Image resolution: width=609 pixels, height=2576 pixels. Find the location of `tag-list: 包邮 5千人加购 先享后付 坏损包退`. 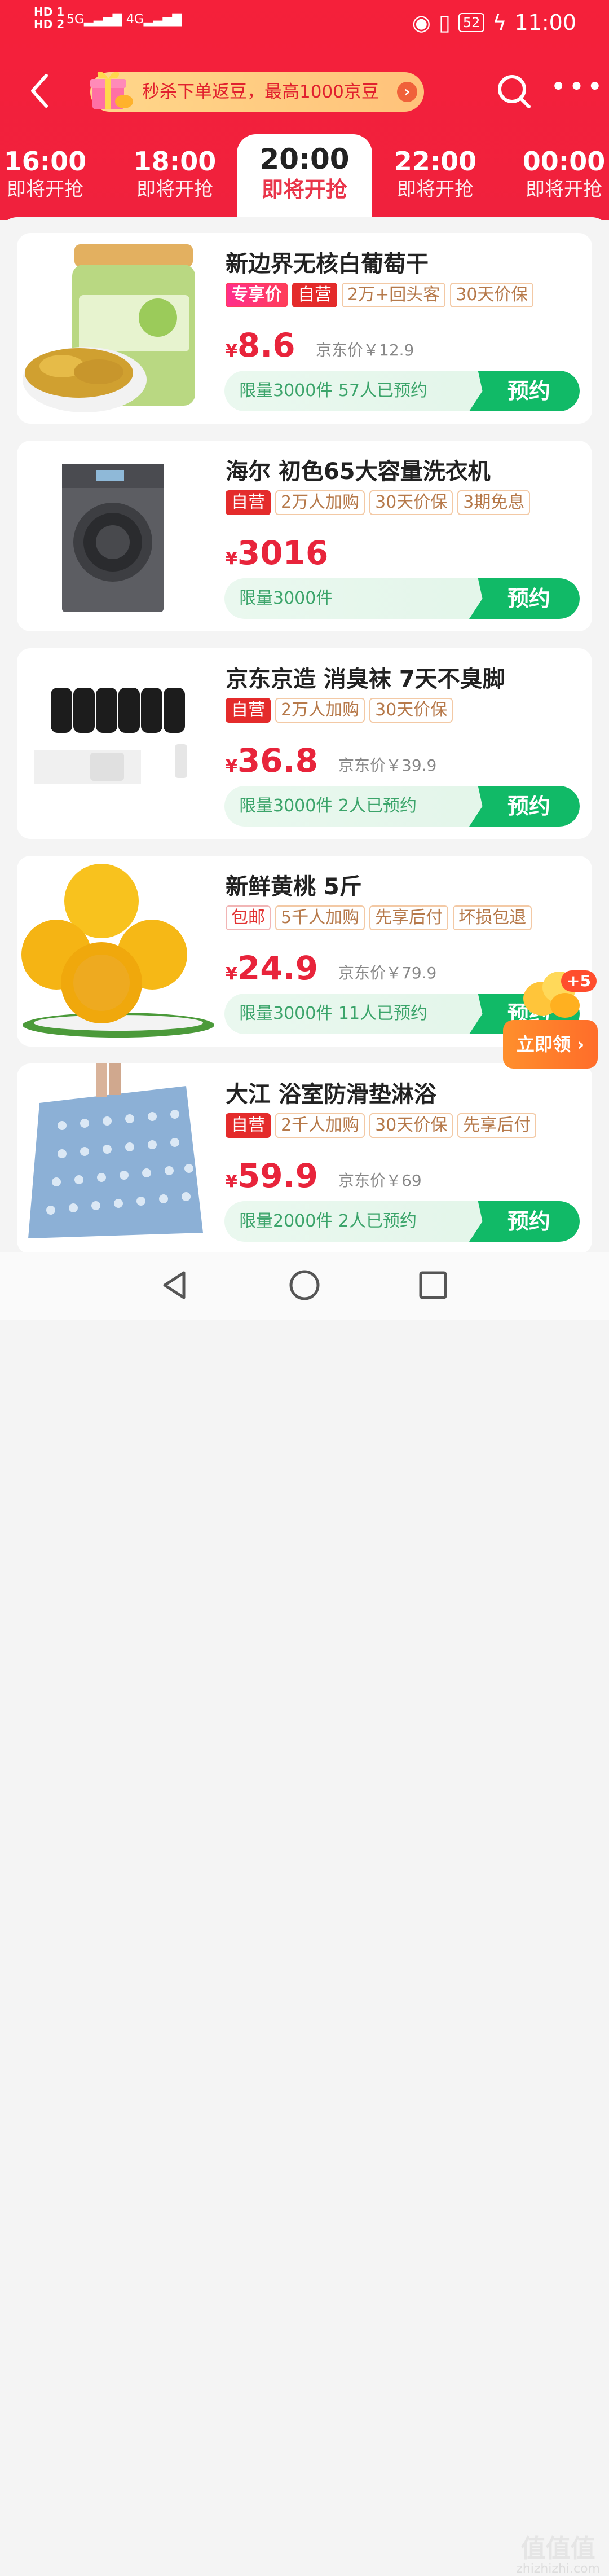

tag-list: 包邮 5千人加购 先享后付 坏损包退 is located at coordinates (379, 917).